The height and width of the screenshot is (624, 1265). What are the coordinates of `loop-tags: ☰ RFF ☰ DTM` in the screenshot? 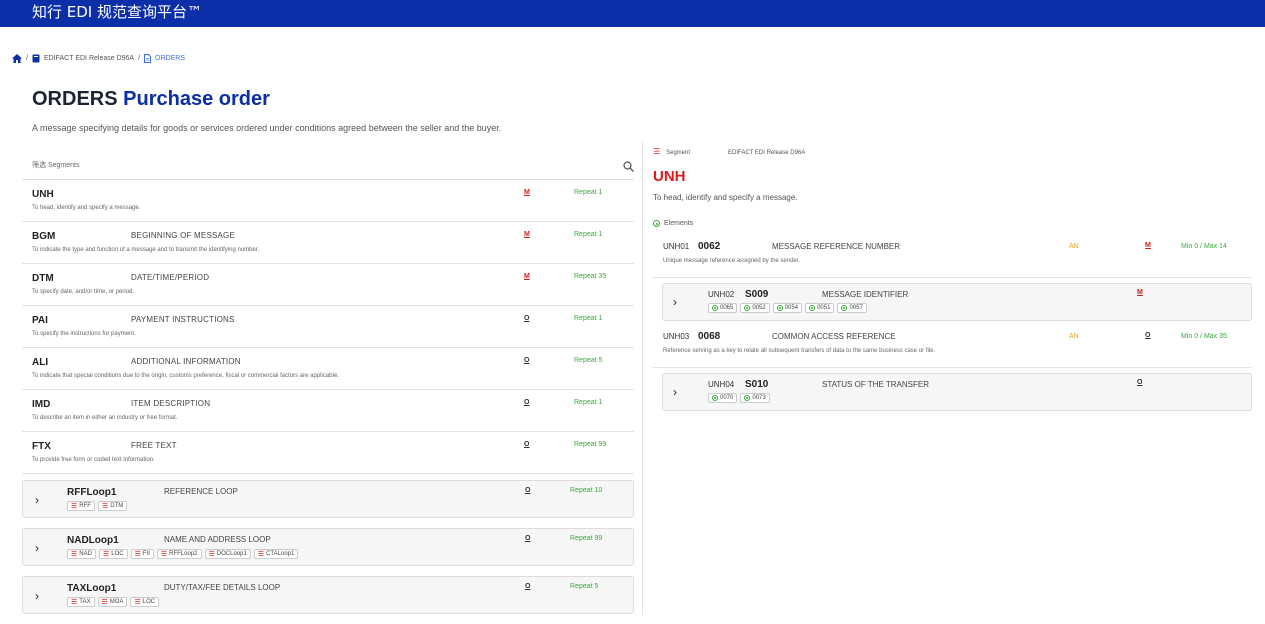 It's located at (97, 506).